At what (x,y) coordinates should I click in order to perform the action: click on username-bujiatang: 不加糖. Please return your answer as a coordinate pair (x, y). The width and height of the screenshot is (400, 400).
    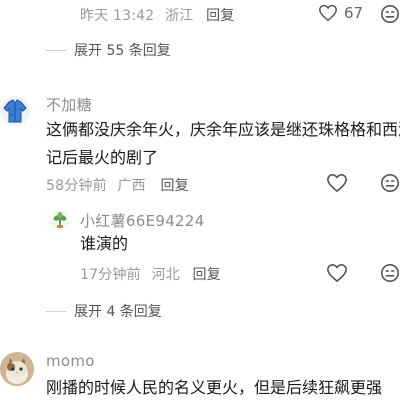
    Looking at the image, I should click on (69, 104).